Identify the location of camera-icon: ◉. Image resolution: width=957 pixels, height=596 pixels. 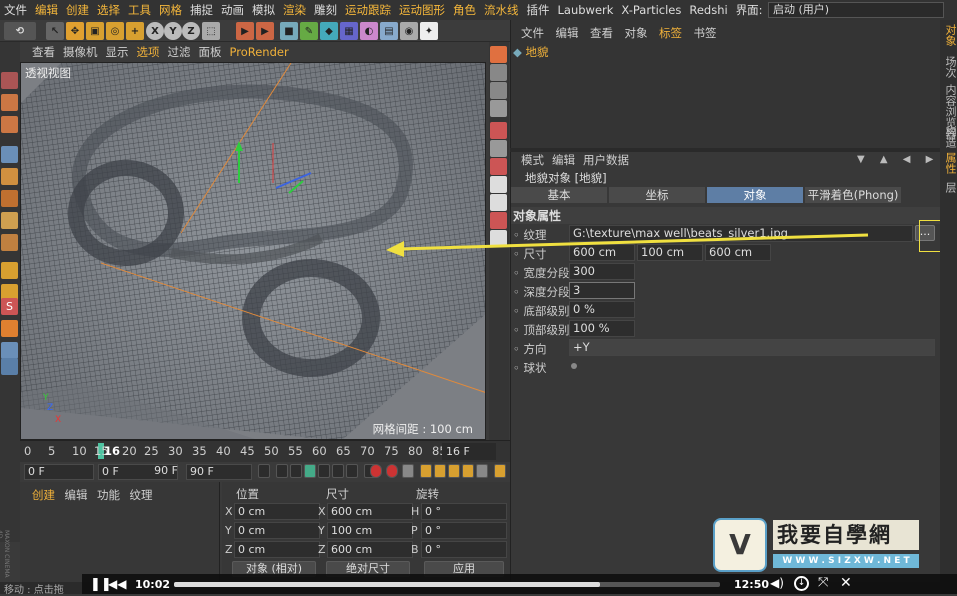
(409, 31).